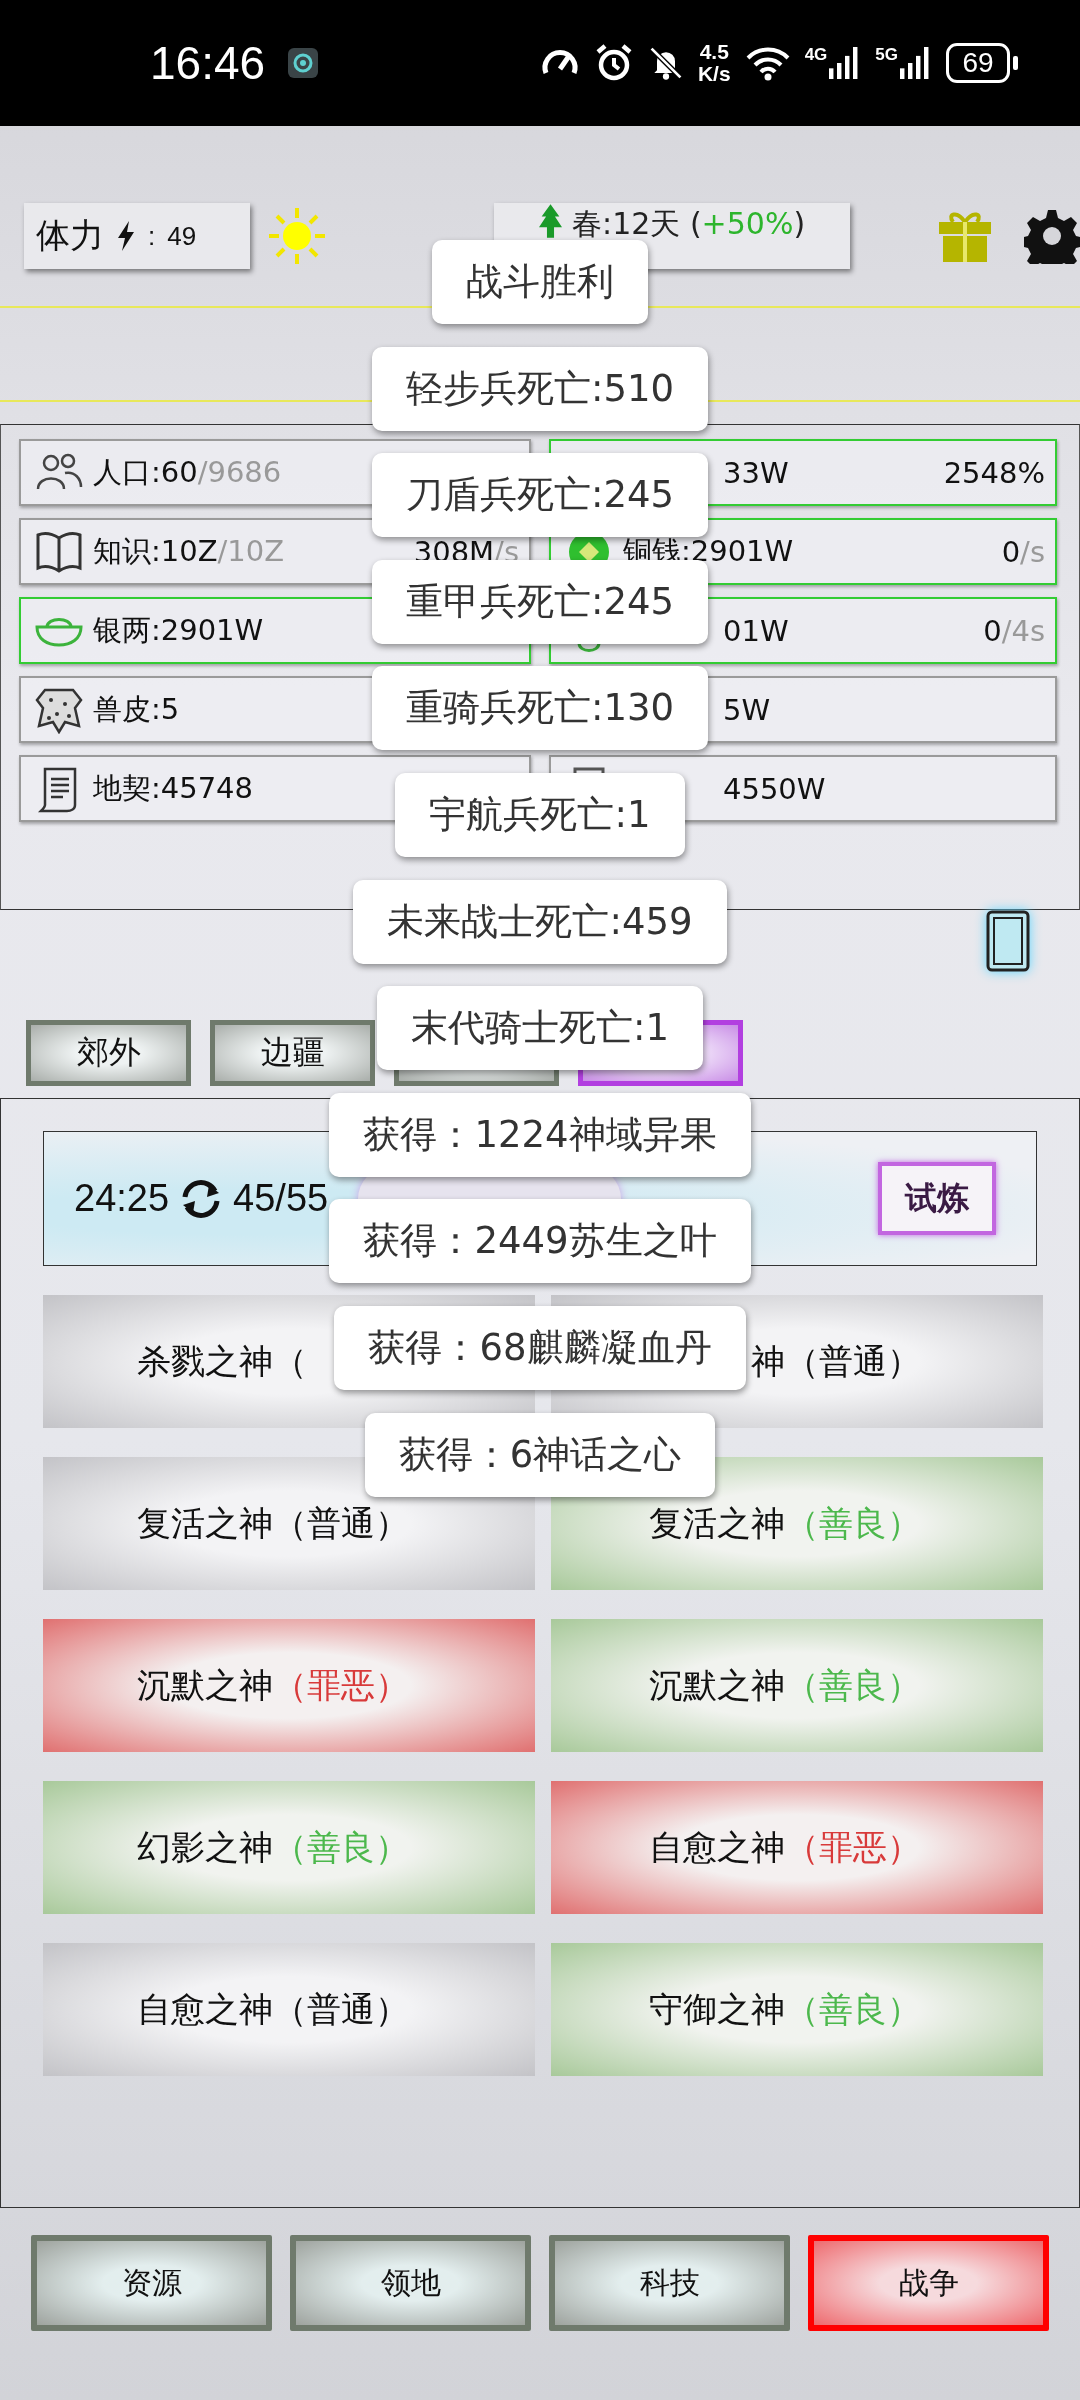  Describe the element at coordinates (540, 1028) in the screenshot. I see `message-toast: 末代骑士死亡:1` at that location.